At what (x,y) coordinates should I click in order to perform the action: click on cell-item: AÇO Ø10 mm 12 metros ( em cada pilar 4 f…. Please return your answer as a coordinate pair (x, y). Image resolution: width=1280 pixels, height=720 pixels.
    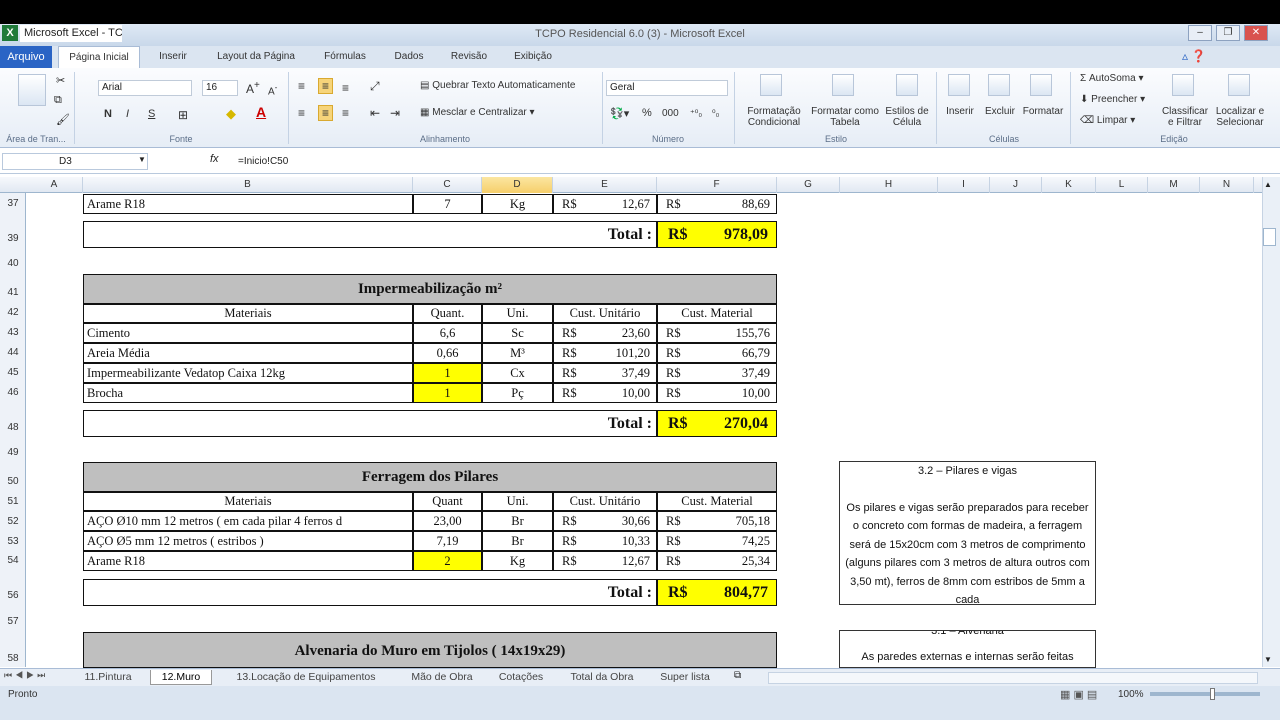
    Looking at the image, I should click on (248, 521).